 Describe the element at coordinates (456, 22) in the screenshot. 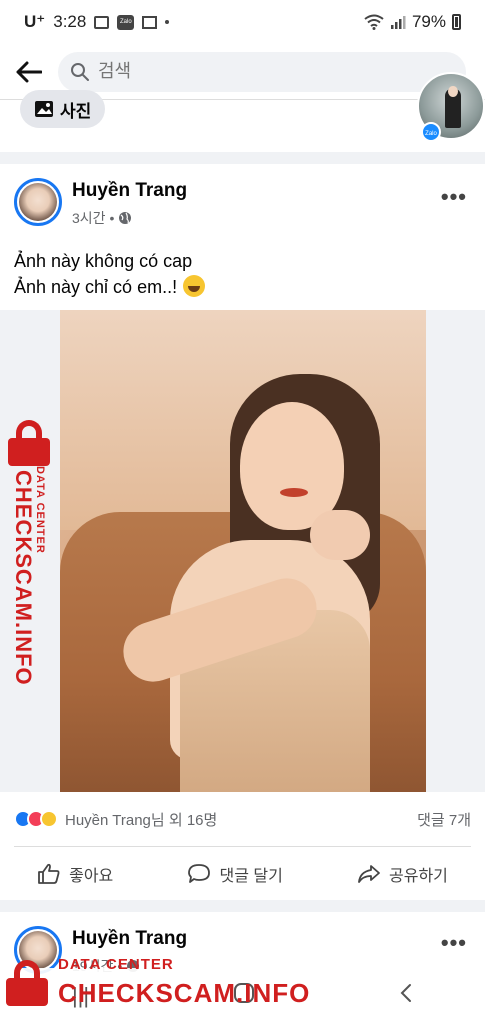

I see `battery-icon` at that location.